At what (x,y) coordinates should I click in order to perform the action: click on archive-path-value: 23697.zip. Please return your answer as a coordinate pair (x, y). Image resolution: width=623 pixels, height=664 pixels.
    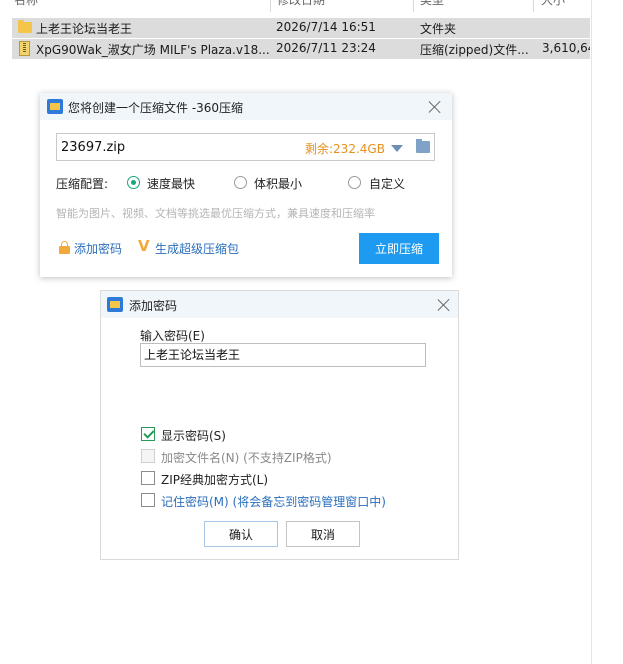
    Looking at the image, I should click on (93, 147).